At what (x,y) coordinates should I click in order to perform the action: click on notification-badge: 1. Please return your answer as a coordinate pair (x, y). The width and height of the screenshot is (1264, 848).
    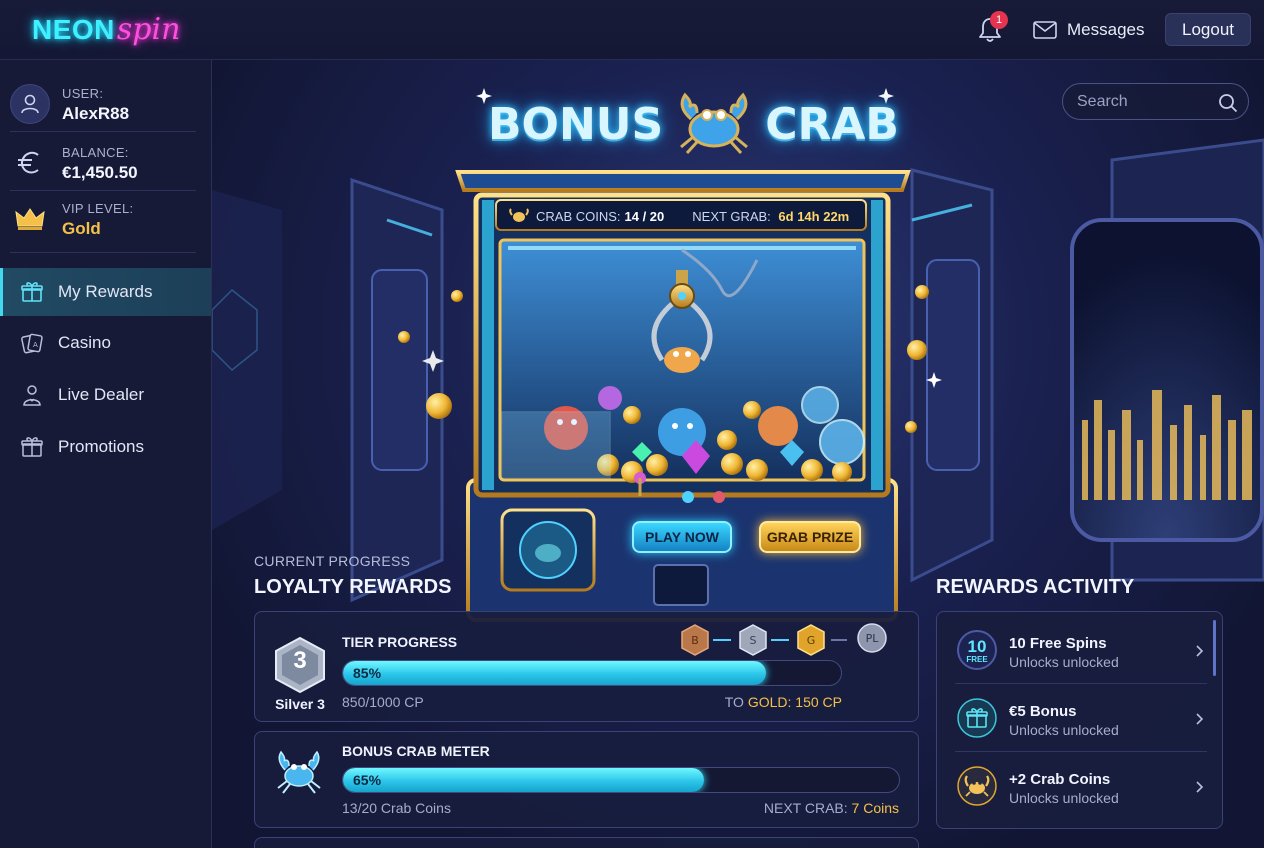
    Looking at the image, I should click on (999, 20).